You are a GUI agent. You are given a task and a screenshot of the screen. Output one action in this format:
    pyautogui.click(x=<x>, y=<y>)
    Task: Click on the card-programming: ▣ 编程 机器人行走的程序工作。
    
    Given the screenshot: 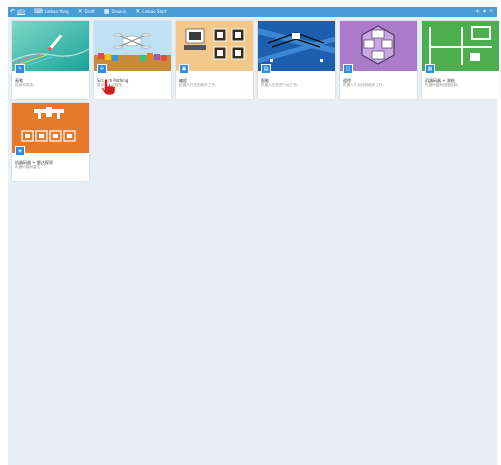 What is the action you would take?
    pyautogui.click(x=214, y=60)
    